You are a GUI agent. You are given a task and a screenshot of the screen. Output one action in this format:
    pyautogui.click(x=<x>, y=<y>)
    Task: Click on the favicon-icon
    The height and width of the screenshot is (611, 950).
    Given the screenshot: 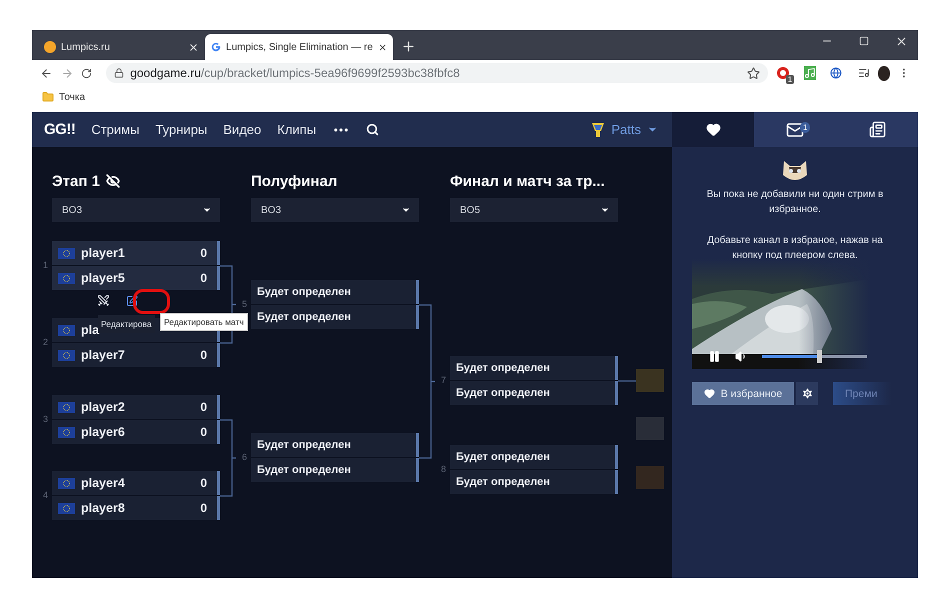 What is the action you would take?
    pyautogui.click(x=50, y=47)
    